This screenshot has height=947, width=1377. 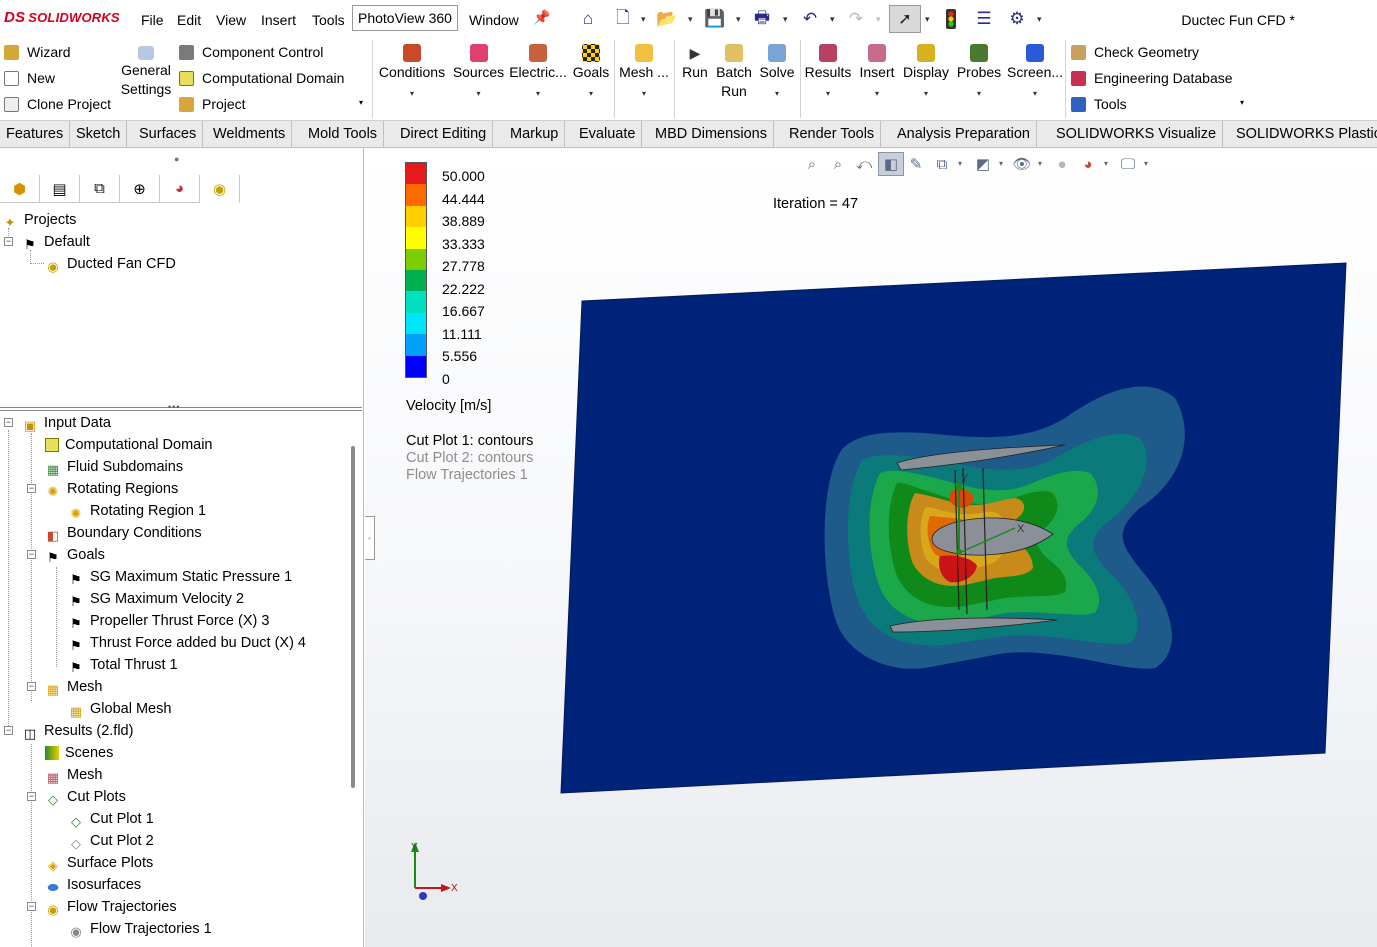 What do you see at coordinates (111, 819) in the screenshot?
I see `tree-cut-plot-1: ◇ Cut Plot 1` at bounding box center [111, 819].